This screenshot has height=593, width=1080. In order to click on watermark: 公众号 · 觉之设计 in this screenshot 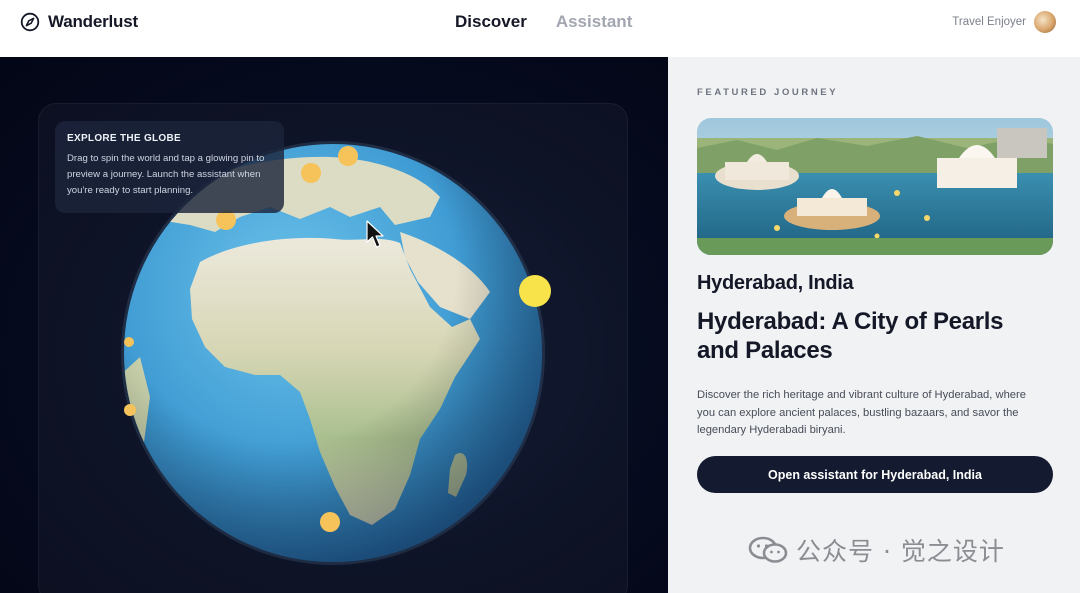, I will do `click(876, 550)`.